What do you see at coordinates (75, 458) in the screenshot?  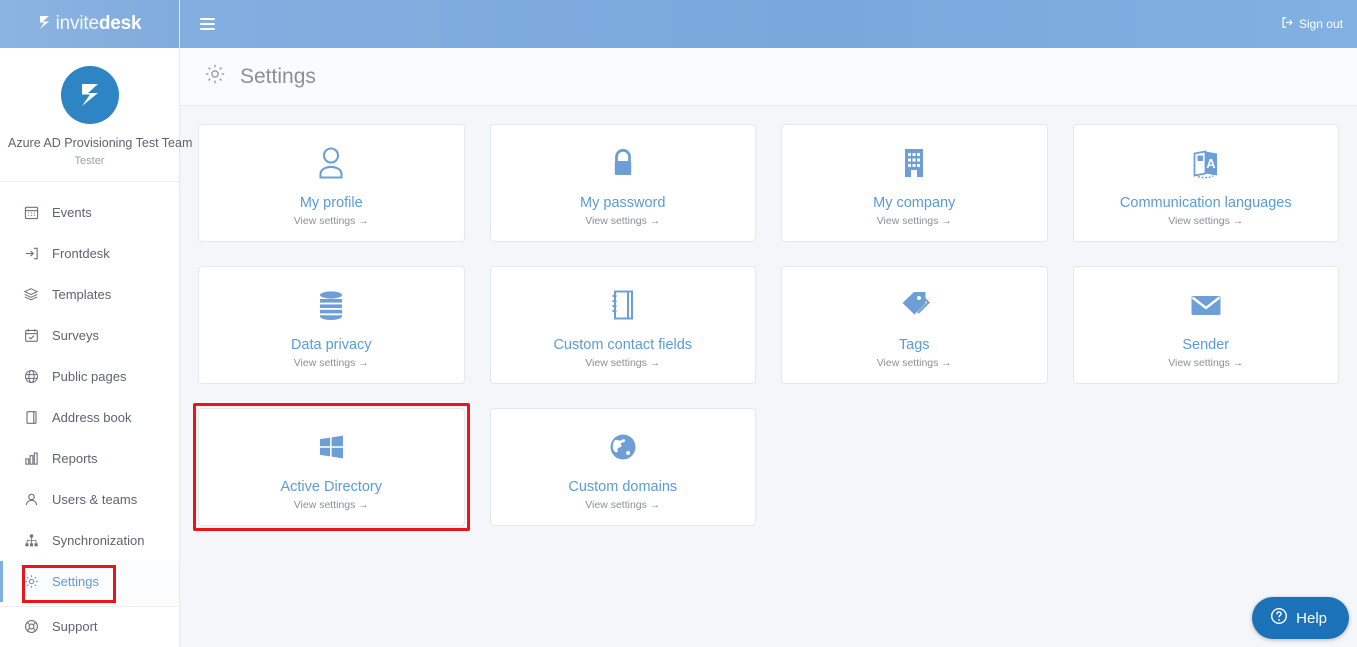 I see `sidebar-item-label: Reports` at bounding box center [75, 458].